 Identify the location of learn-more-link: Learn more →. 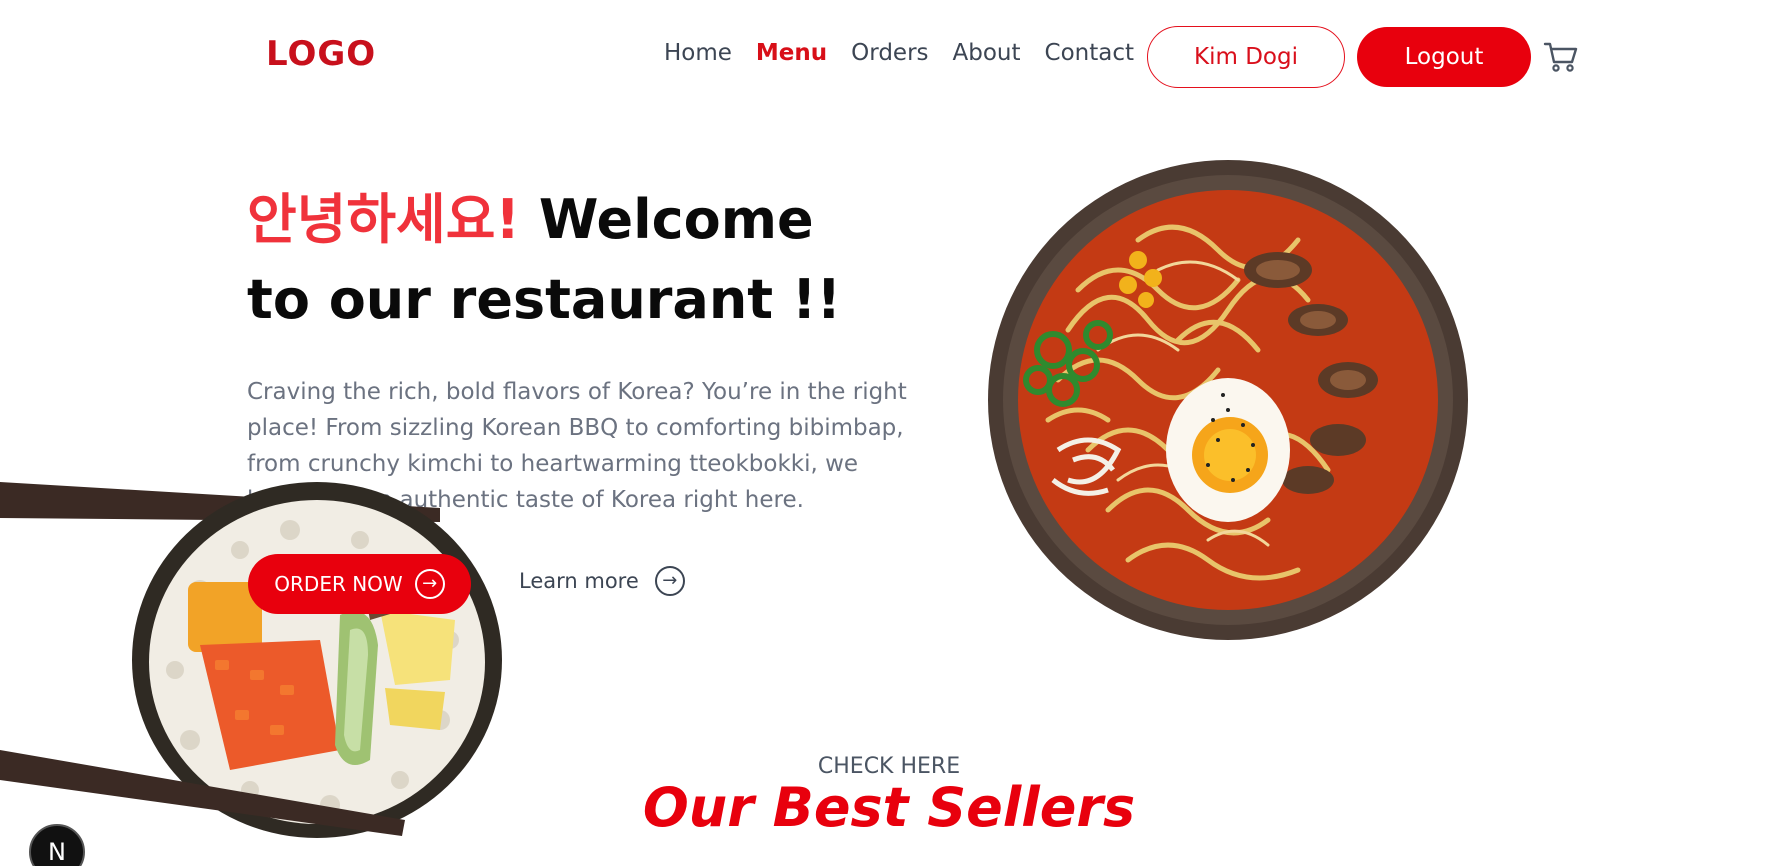
(602, 581).